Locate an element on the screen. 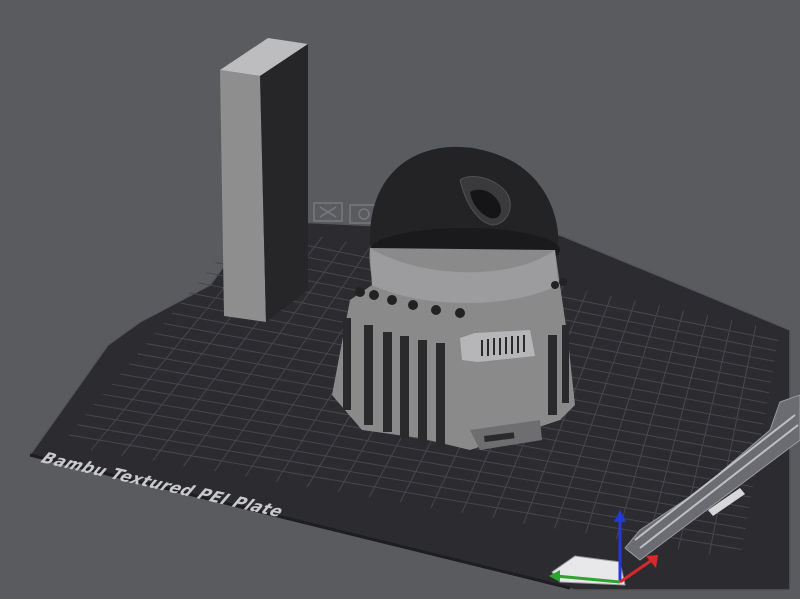 The height and width of the screenshot is (599, 800). wipe-tower is located at coordinates (264, 180).